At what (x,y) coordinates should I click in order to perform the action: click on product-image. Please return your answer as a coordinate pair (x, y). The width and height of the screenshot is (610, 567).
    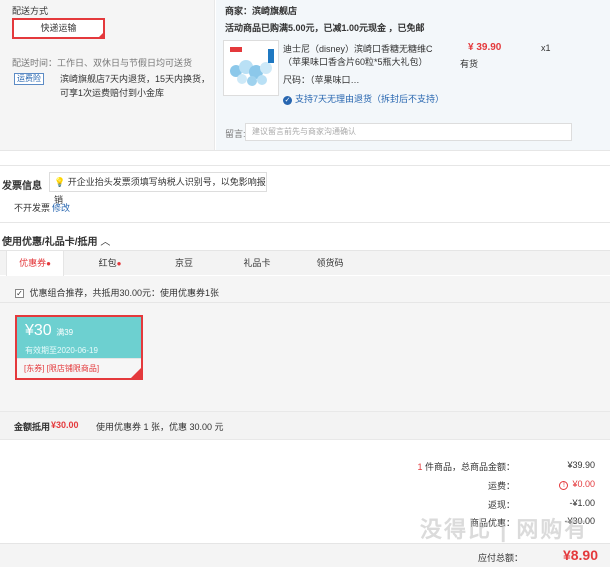
    Looking at the image, I should click on (251, 68).